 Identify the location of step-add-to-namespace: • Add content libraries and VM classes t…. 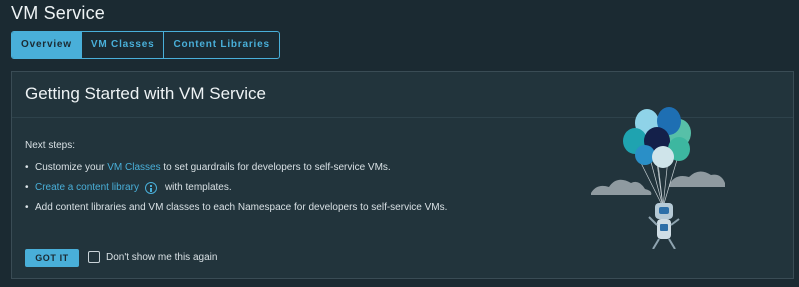
(236, 208).